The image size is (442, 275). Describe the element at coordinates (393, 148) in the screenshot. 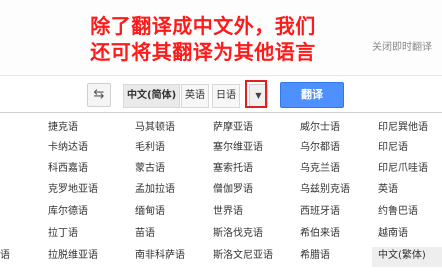

I see `language-option: 印尼语` at that location.